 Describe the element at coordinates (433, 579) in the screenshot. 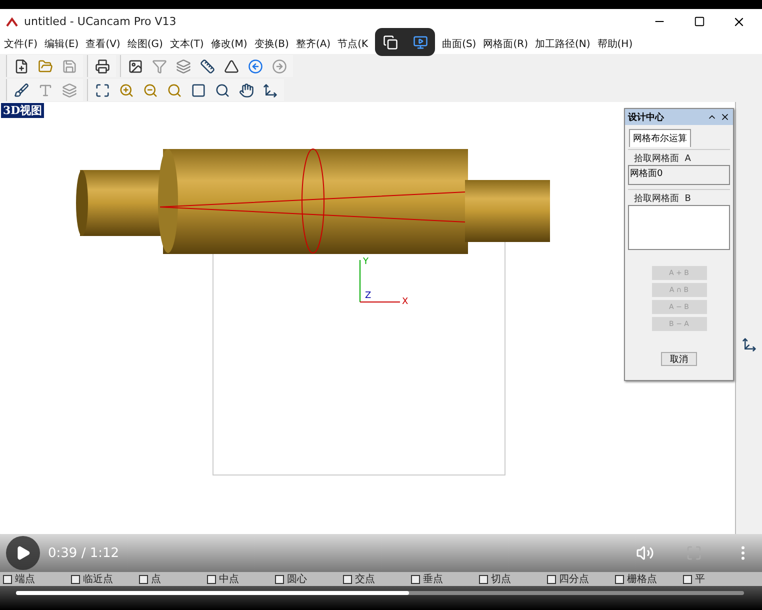

I see `snap-label: 垂点` at that location.